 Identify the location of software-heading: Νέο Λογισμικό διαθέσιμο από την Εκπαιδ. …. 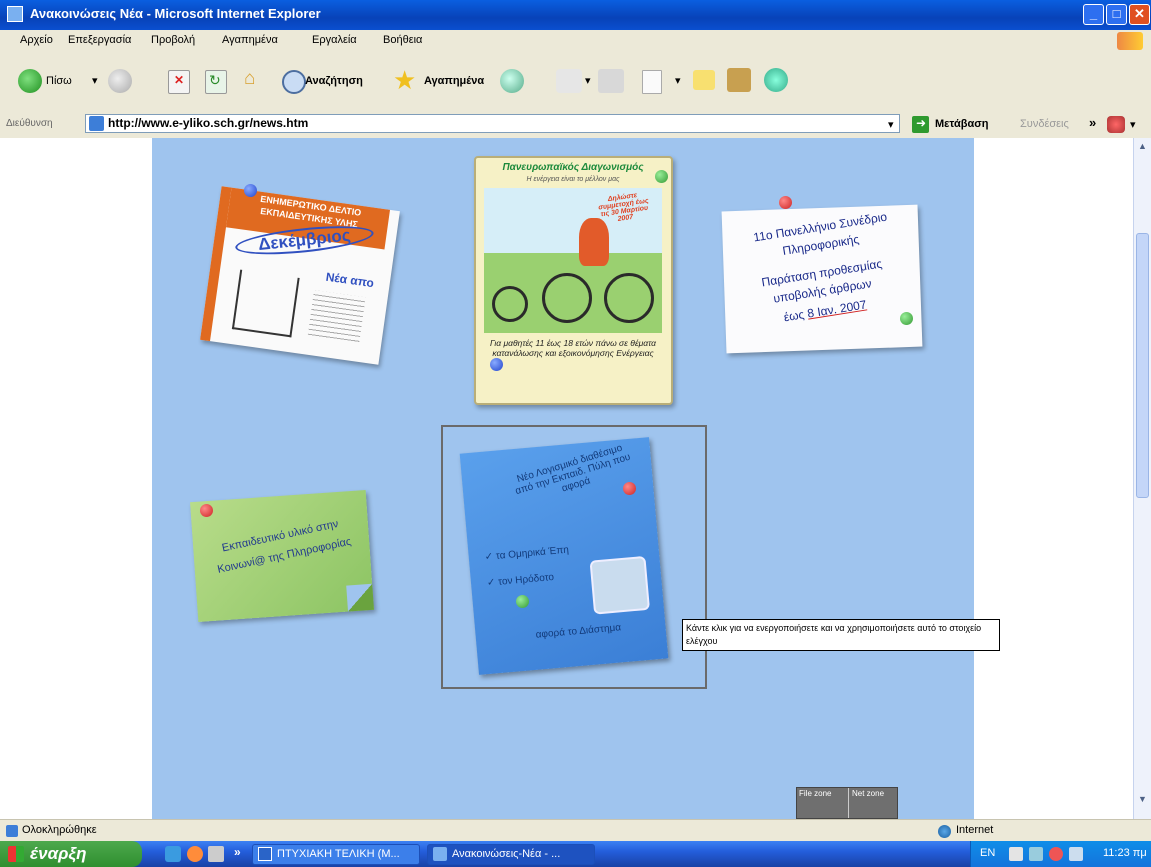
(573, 470).